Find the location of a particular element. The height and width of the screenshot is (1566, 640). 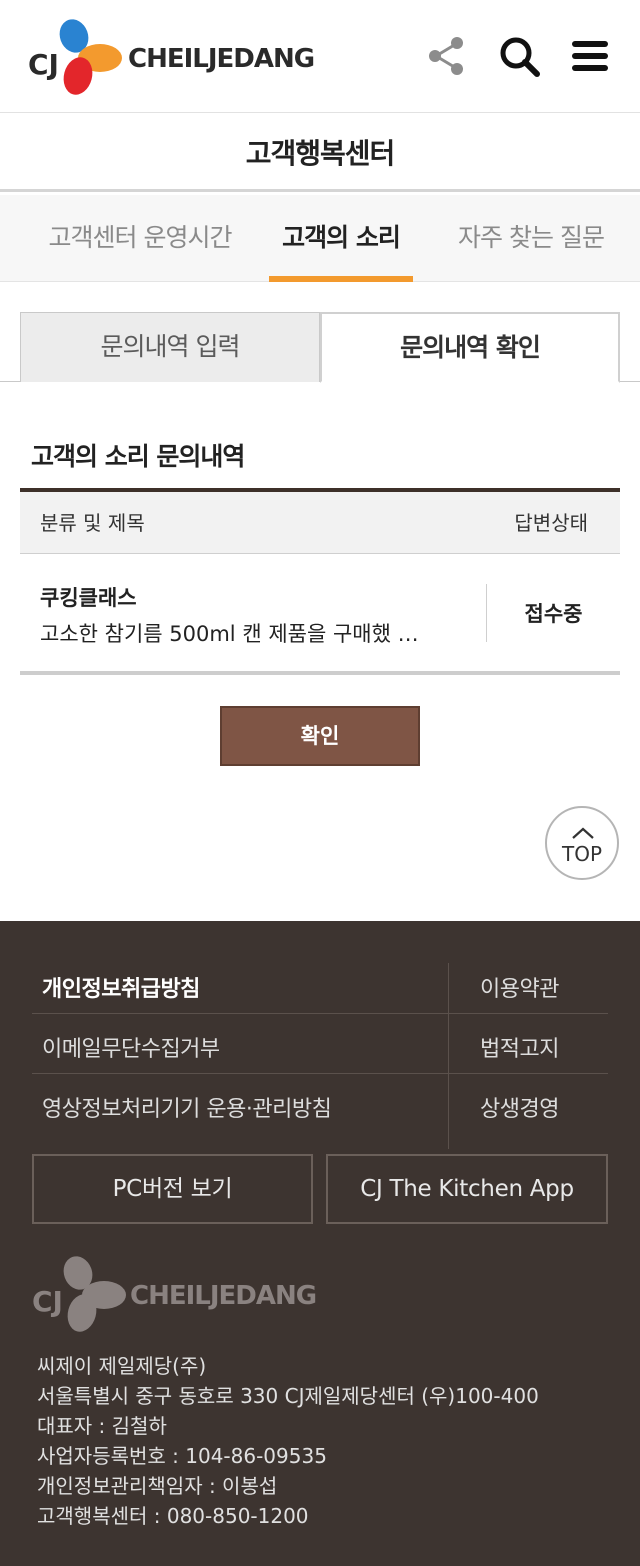

confirm-button: 확인 is located at coordinates (320, 736).